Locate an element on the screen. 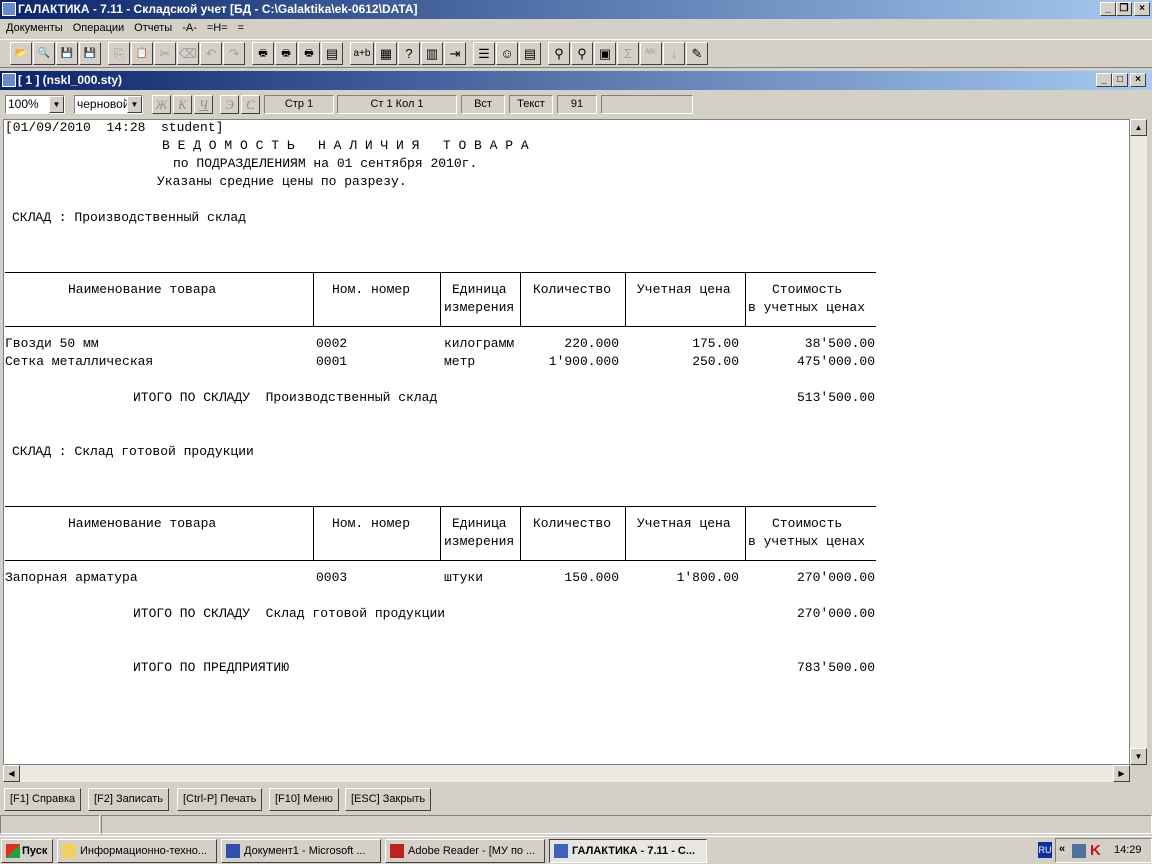  close-doc-button: [ESC] Закрыть is located at coordinates (388, 799).